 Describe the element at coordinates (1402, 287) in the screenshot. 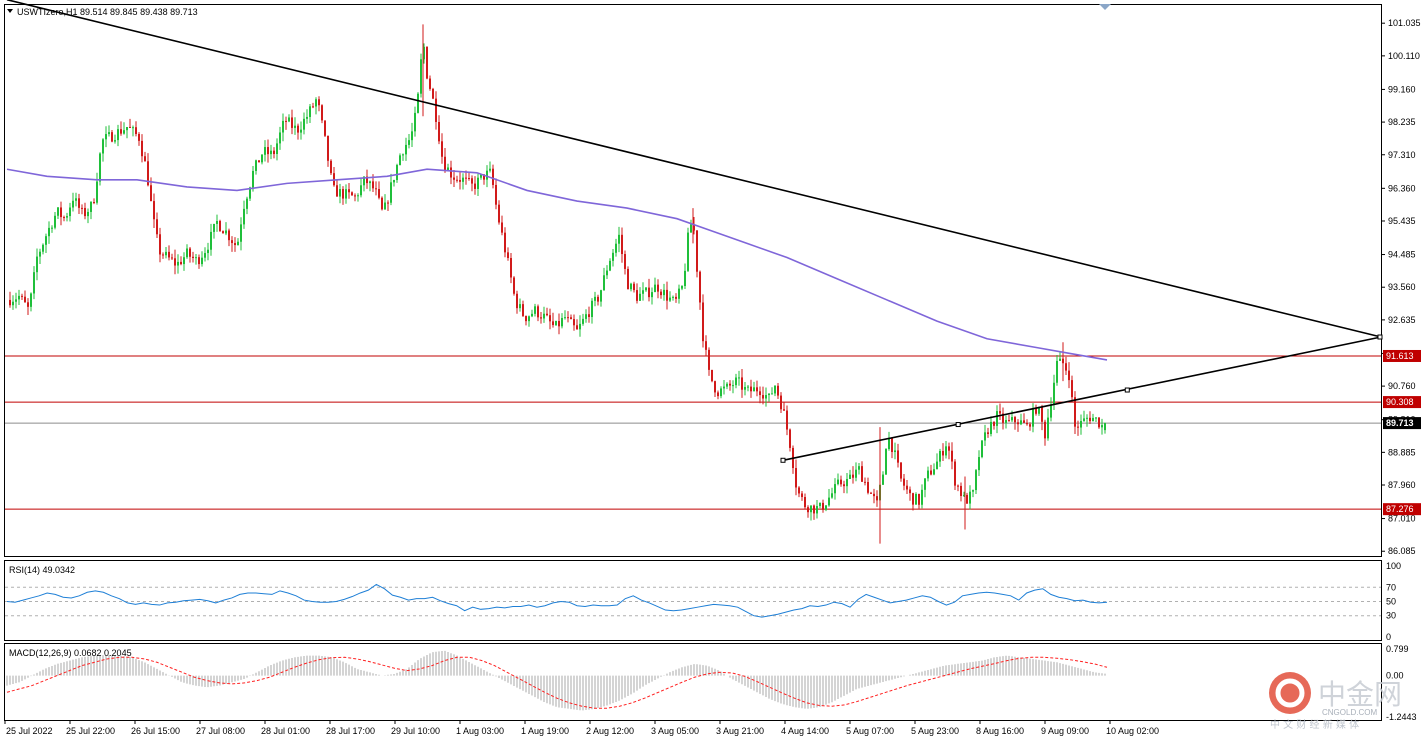

I see `price-tick-label: 93.560` at that location.